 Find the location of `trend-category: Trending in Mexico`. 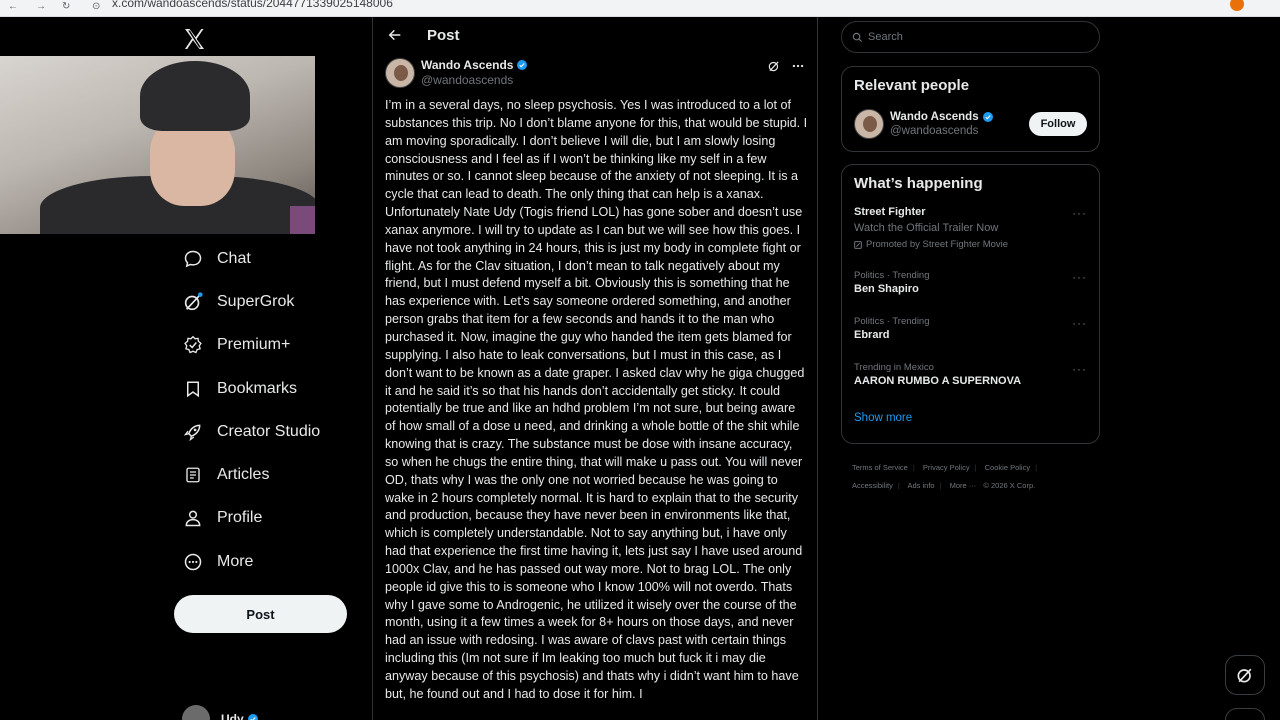

trend-category: Trending in Mexico is located at coordinates (894, 367).